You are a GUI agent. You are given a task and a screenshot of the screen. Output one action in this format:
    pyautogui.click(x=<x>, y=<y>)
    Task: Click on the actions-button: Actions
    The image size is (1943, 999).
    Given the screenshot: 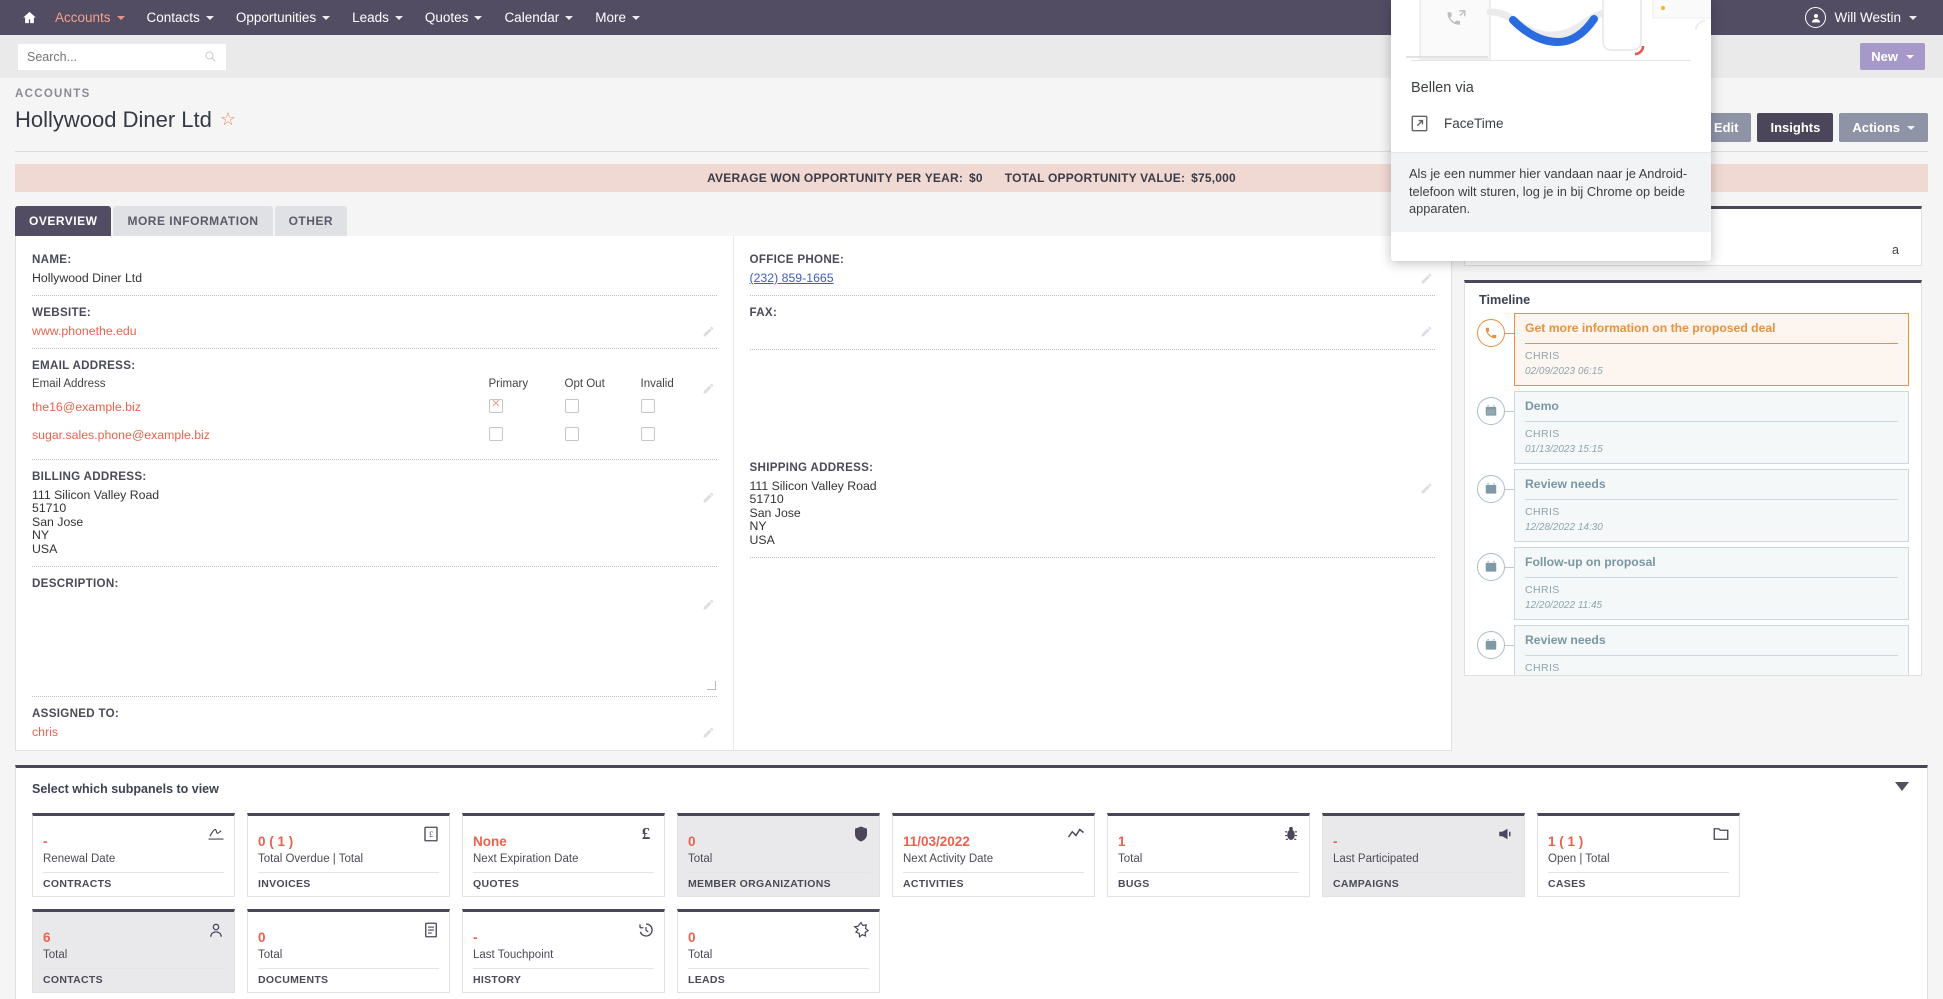 What is the action you would take?
    pyautogui.click(x=1883, y=127)
    